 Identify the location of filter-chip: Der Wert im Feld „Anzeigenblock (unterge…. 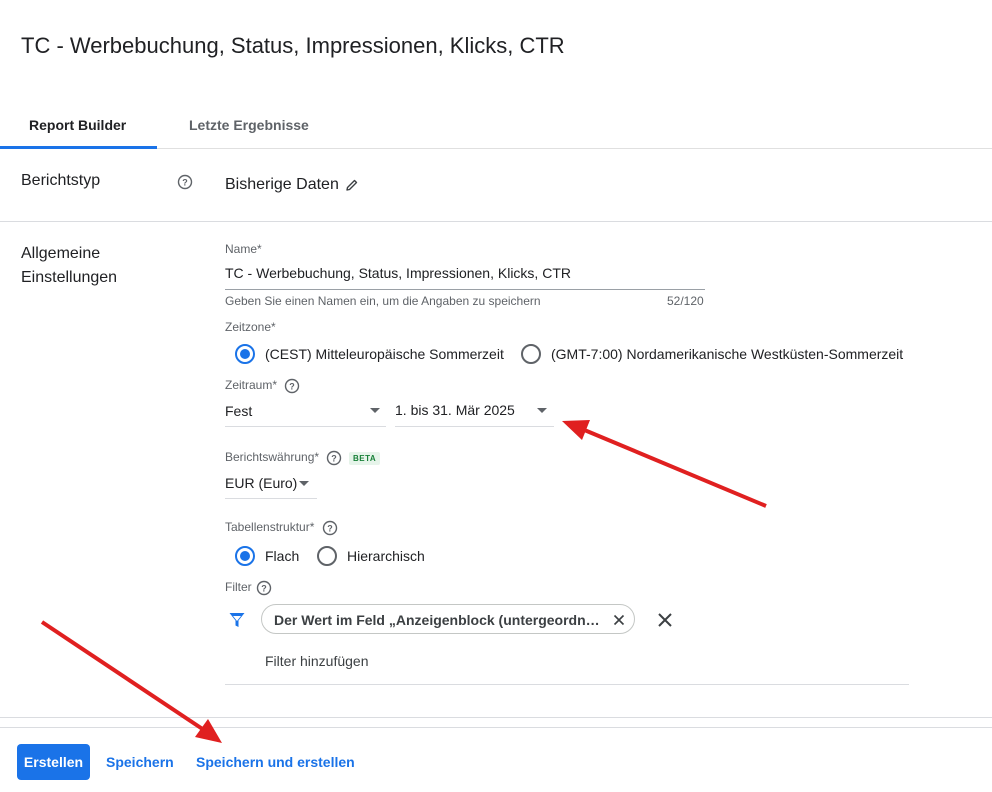
(448, 619).